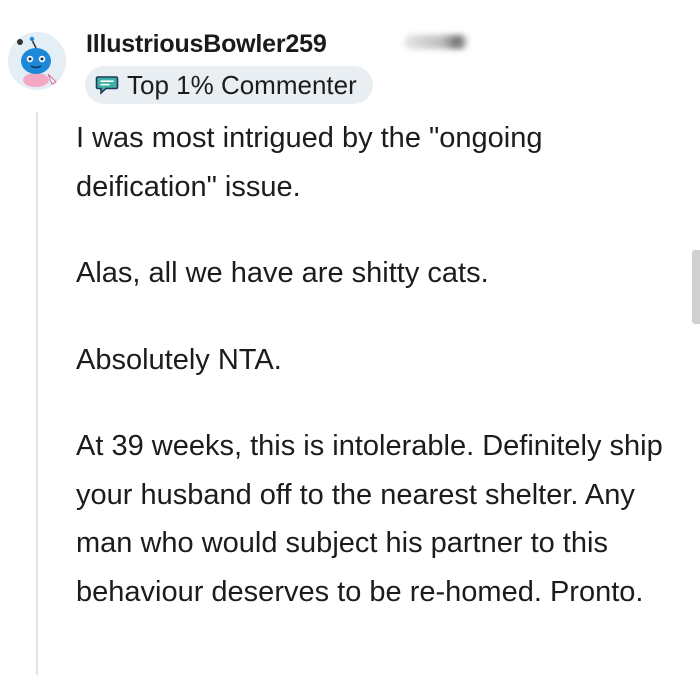 This screenshot has height=675, width=700. What do you see at coordinates (179, 359) in the screenshot?
I see `comment-paragraph: Absolutely NTA.` at bounding box center [179, 359].